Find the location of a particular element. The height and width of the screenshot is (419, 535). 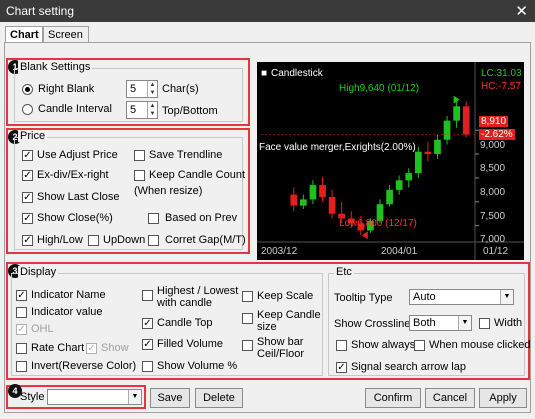

signal-search-checkbox: ✓ is located at coordinates (341, 367).